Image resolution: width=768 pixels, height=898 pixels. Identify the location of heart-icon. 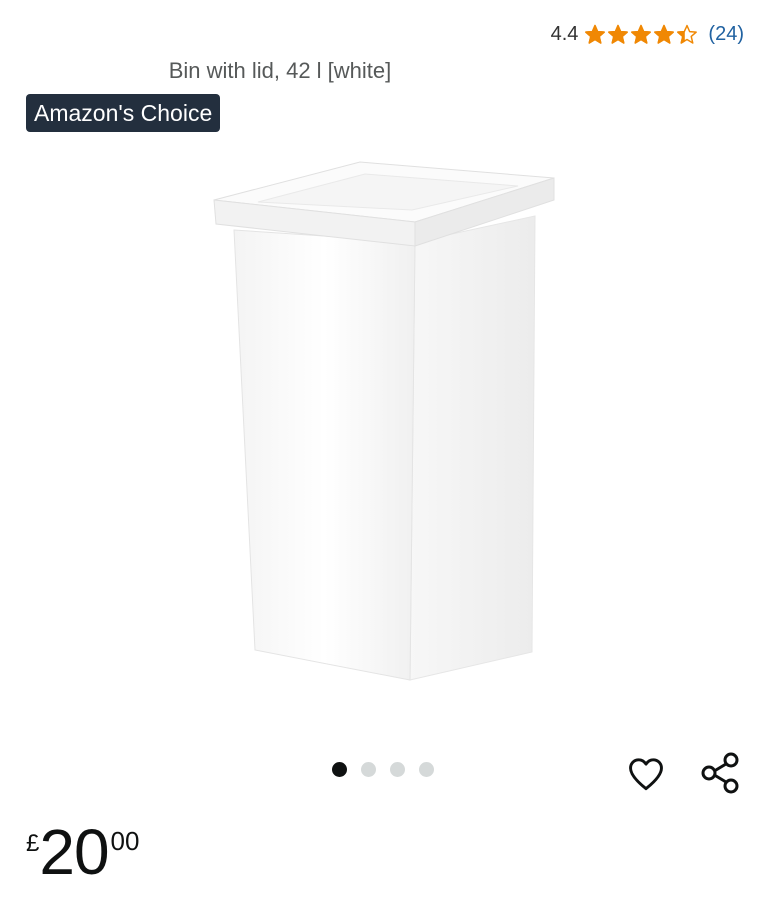
(646, 774).